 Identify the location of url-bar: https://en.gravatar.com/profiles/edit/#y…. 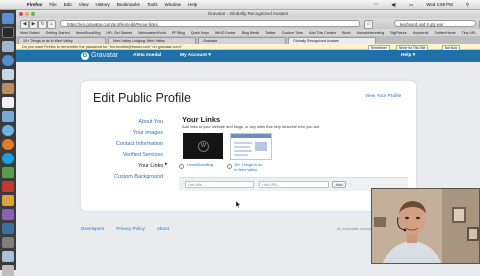
(210, 23).